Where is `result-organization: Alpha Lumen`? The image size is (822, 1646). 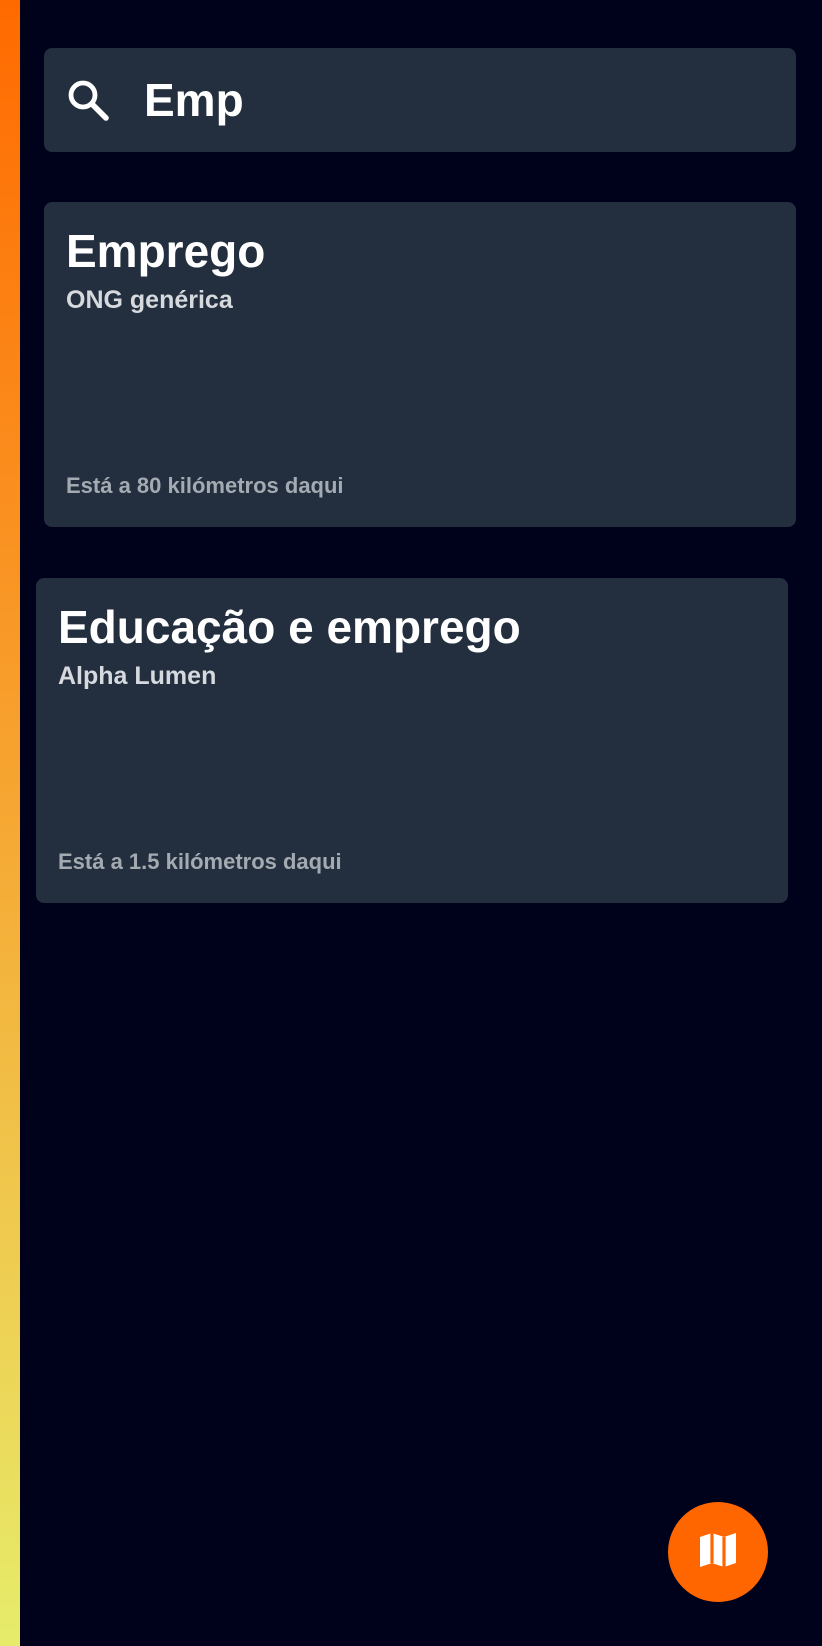
result-organization: Alpha Lumen is located at coordinates (137, 676).